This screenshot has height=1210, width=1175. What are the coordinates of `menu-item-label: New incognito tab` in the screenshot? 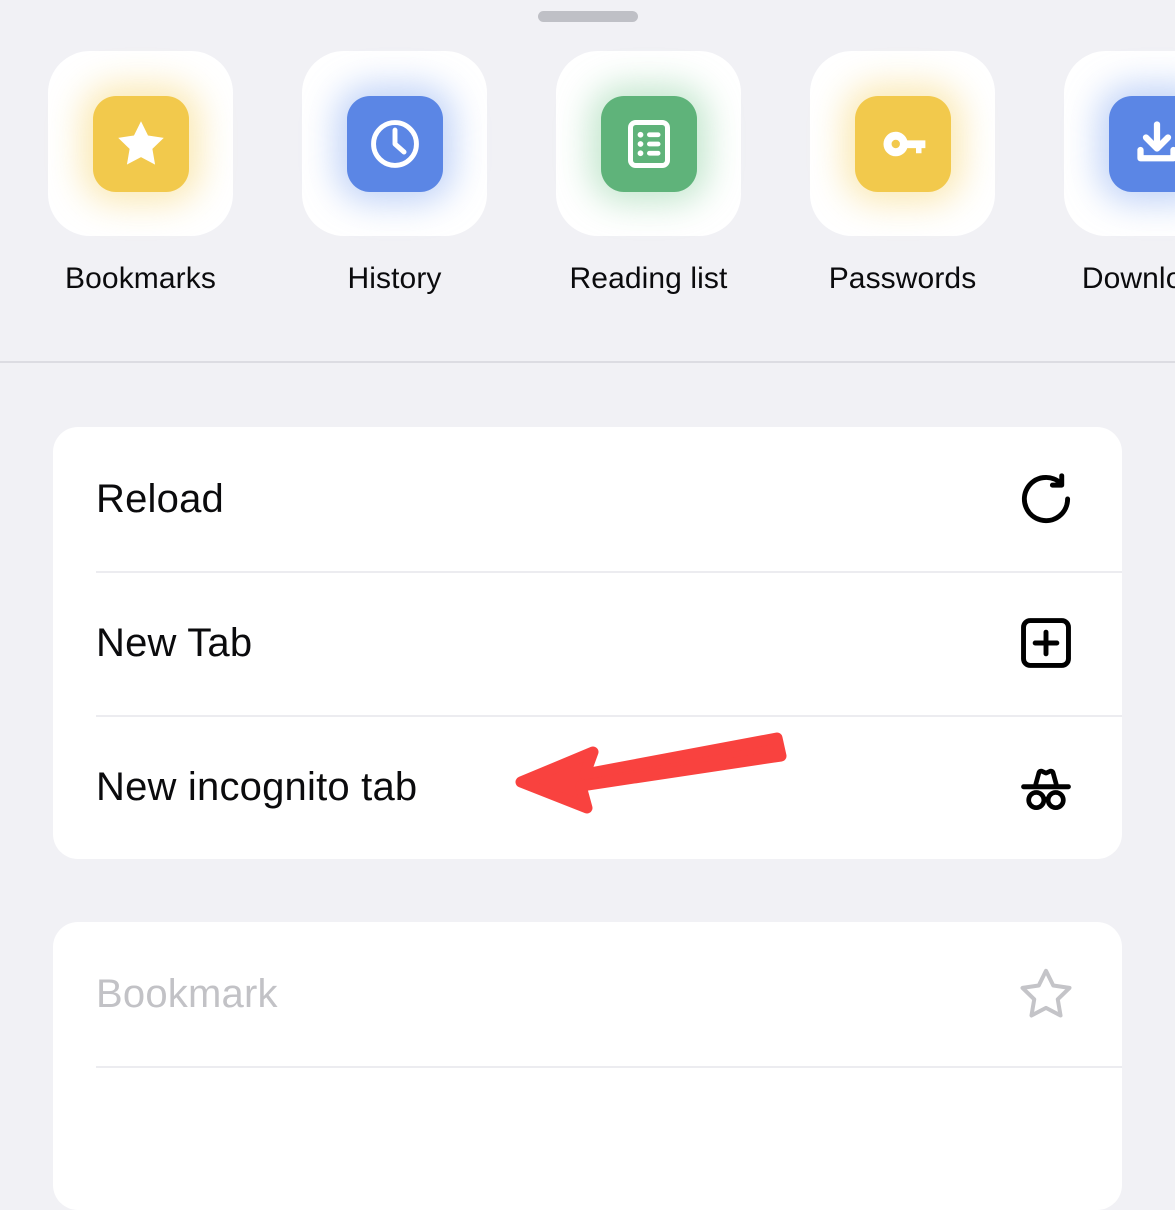 It's located at (554, 787).